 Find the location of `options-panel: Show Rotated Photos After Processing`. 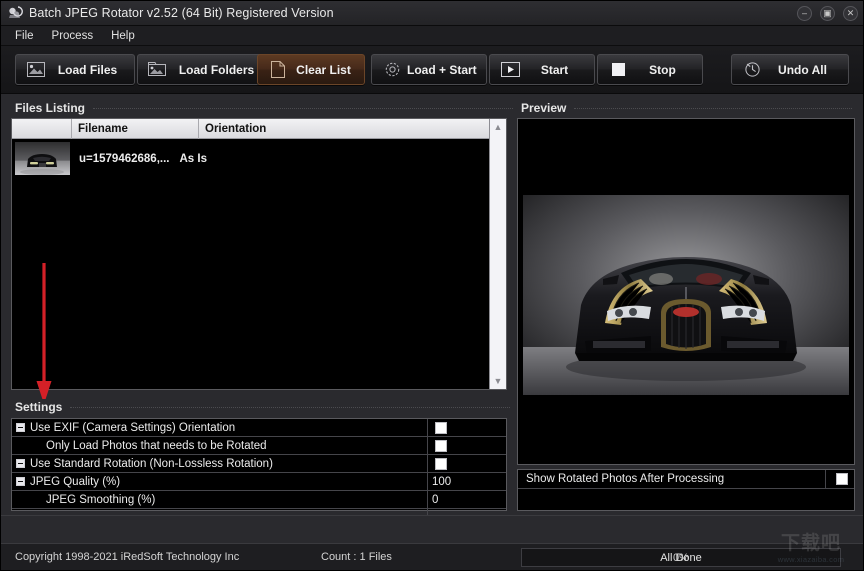

options-panel: Show Rotated Photos After Processing is located at coordinates (686, 490).